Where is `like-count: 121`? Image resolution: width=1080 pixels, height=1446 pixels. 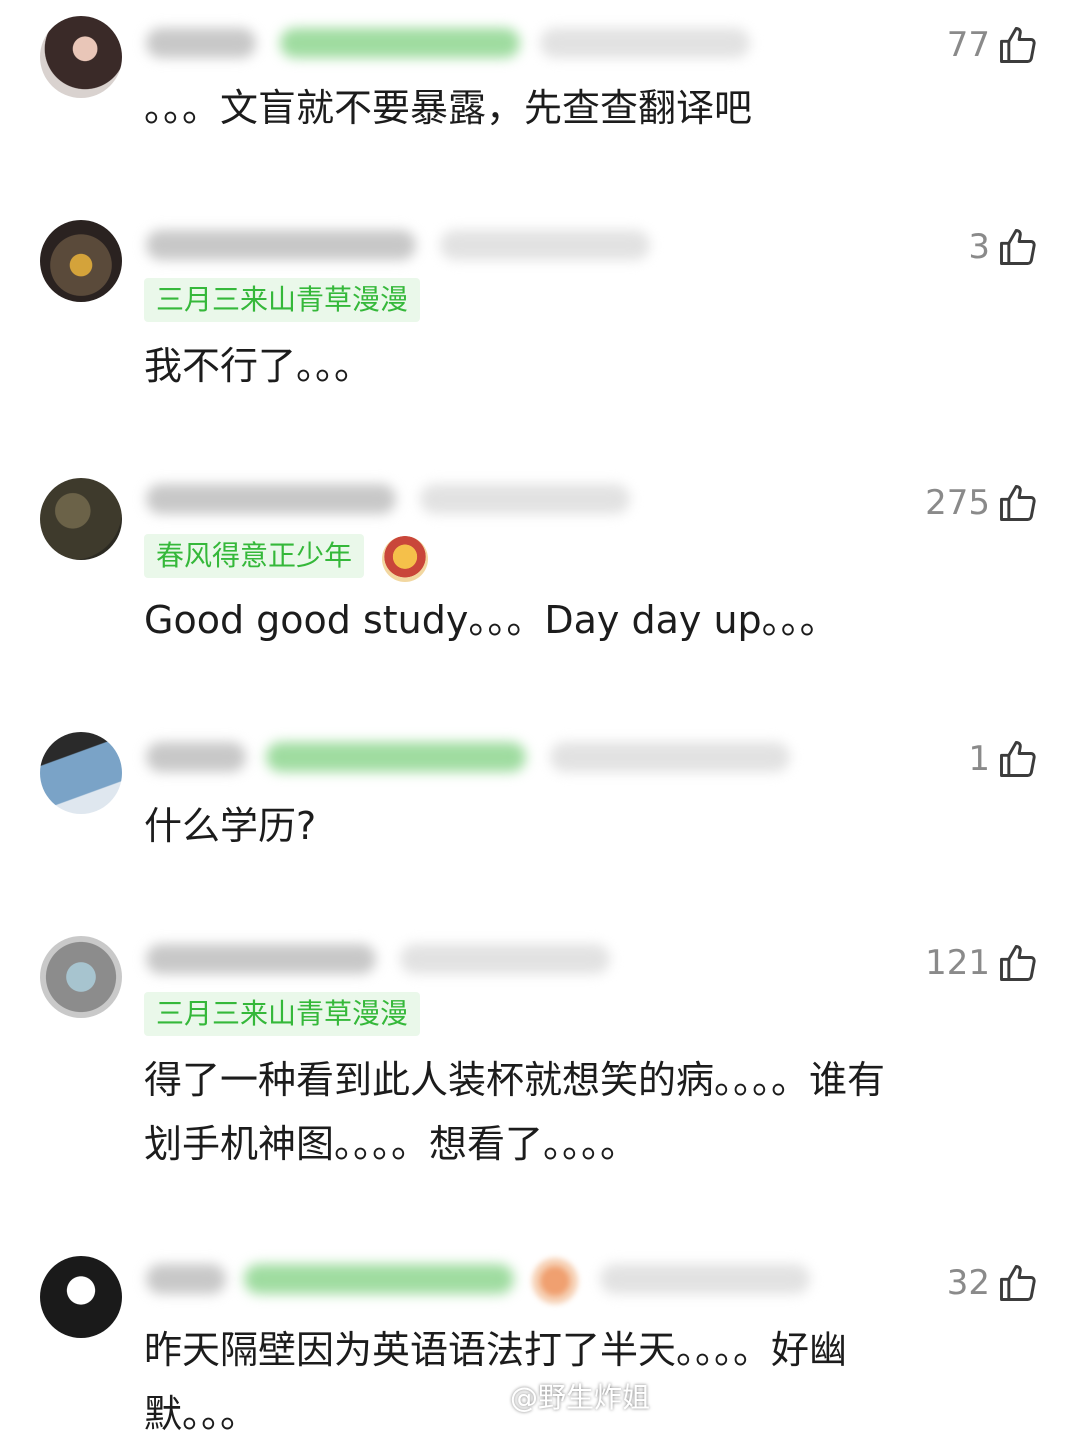 like-count: 121 is located at coordinates (957, 963).